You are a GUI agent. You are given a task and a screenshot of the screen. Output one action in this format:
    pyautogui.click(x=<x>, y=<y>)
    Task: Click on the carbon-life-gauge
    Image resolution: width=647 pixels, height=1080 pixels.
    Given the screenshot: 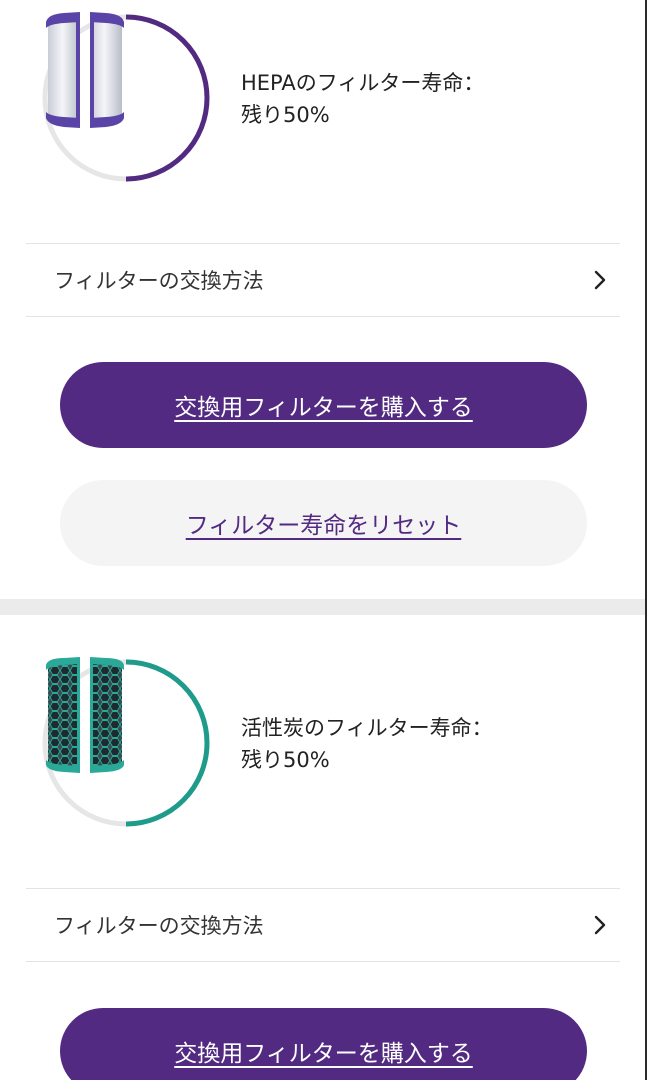 What is the action you would take?
    pyautogui.click(x=126, y=743)
    